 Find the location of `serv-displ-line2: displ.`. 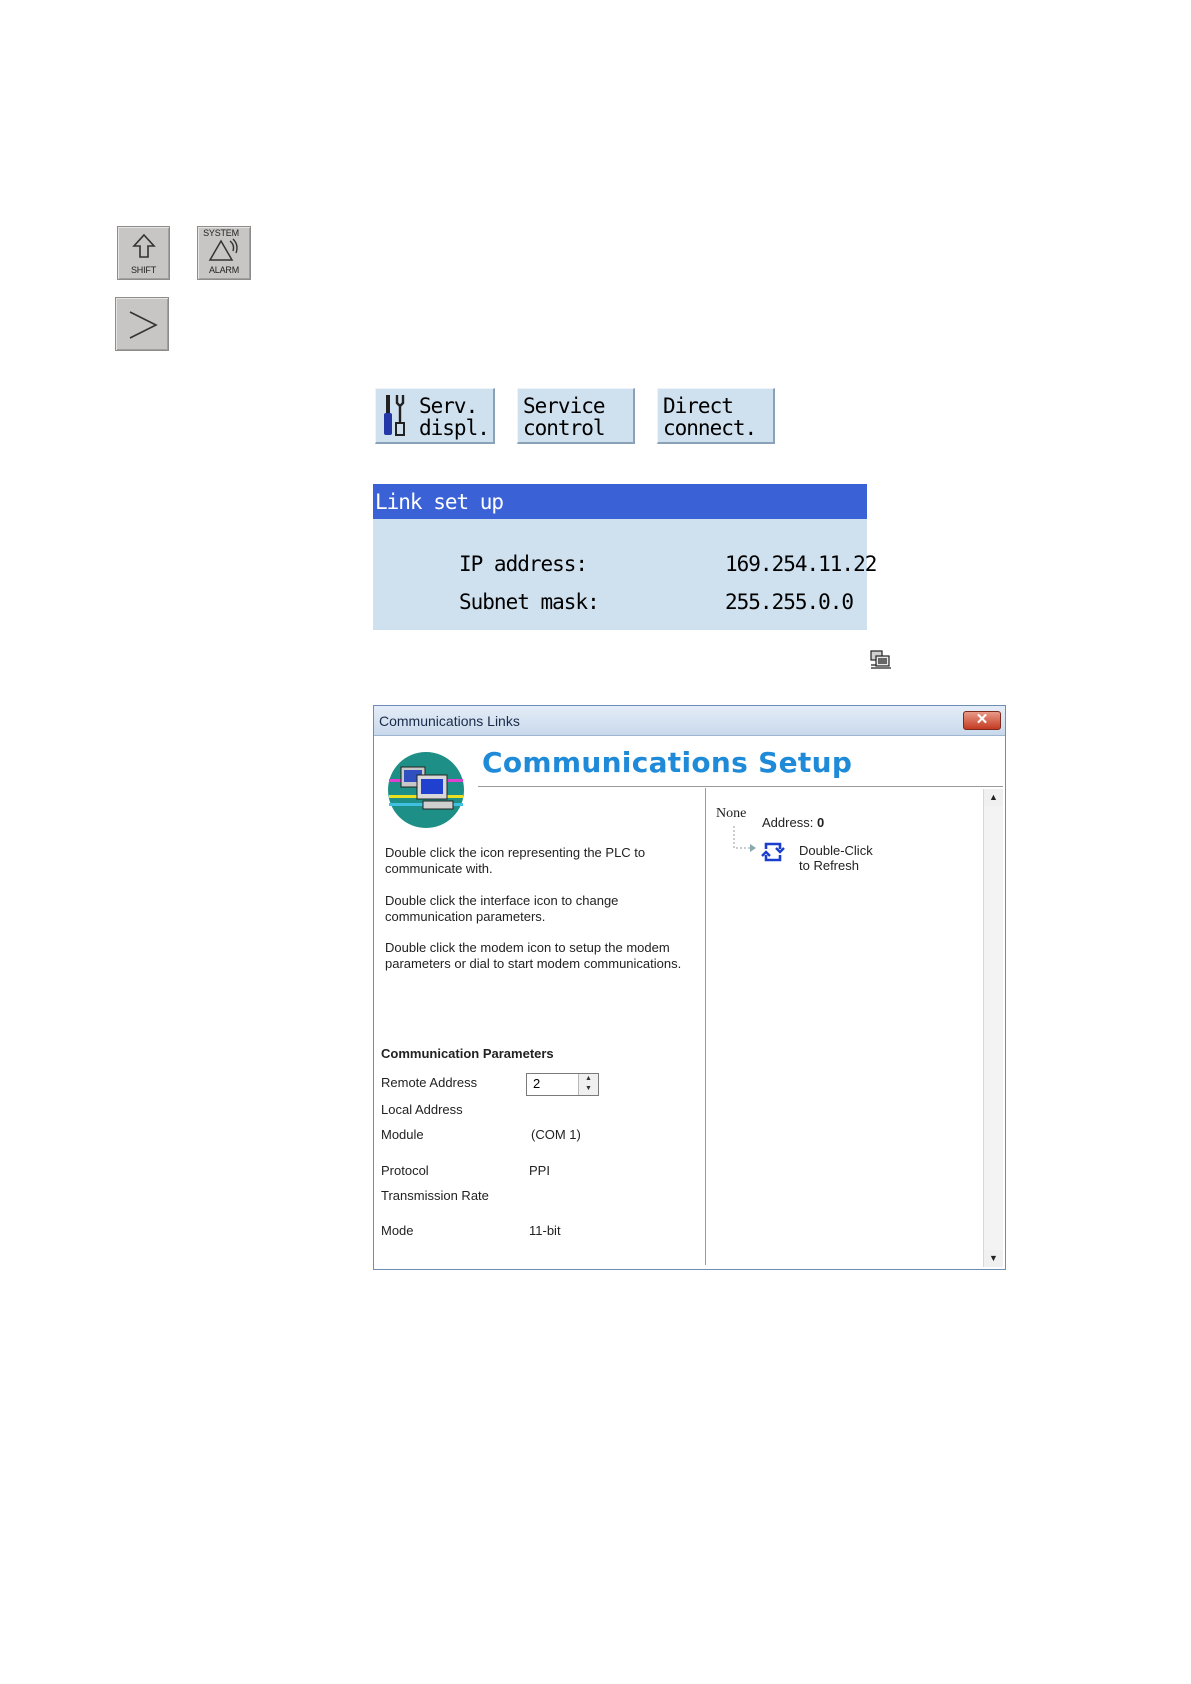

serv-displ-line2: displ. is located at coordinates (454, 428).